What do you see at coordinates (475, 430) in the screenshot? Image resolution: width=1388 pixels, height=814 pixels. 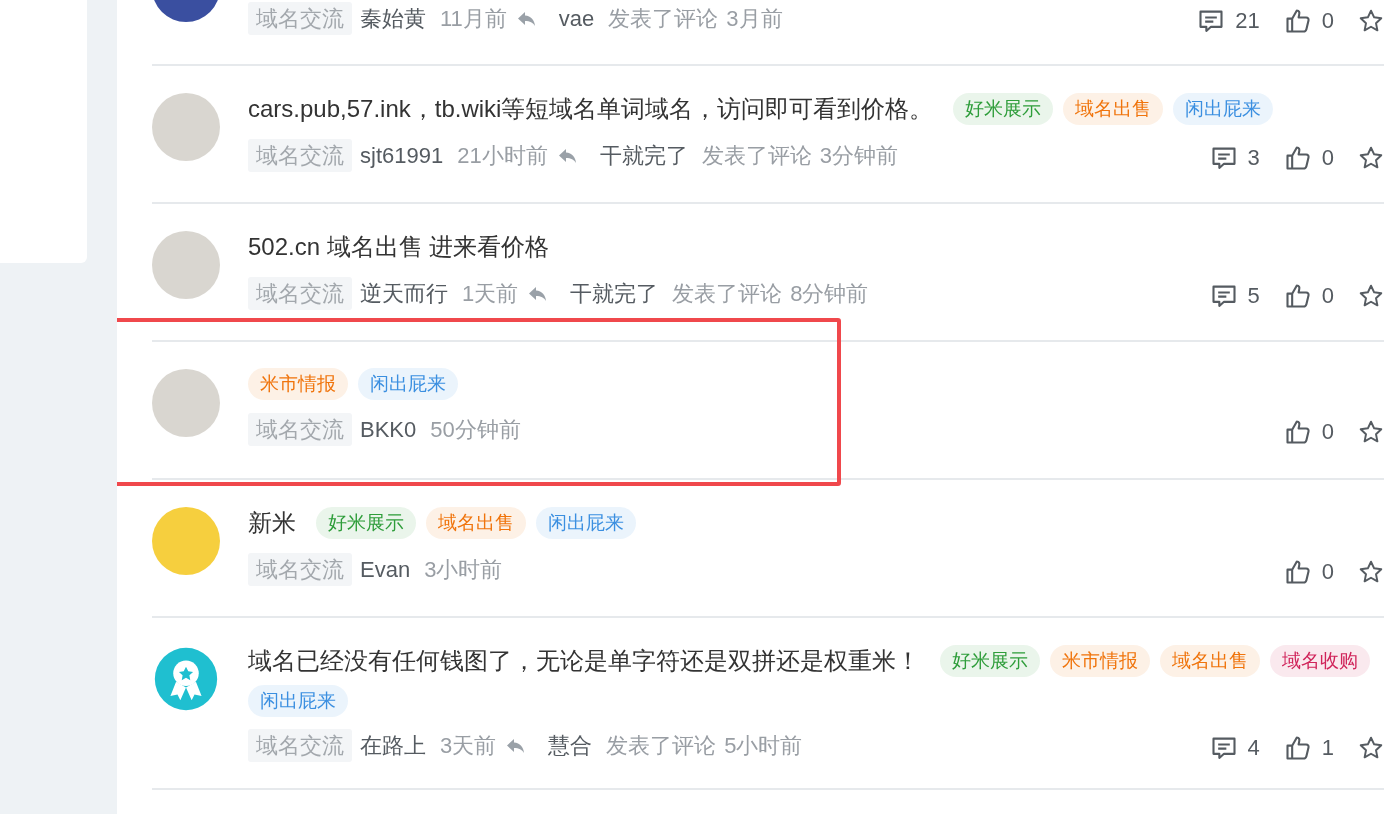 I see `post-time: 50分钟前` at bounding box center [475, 430].